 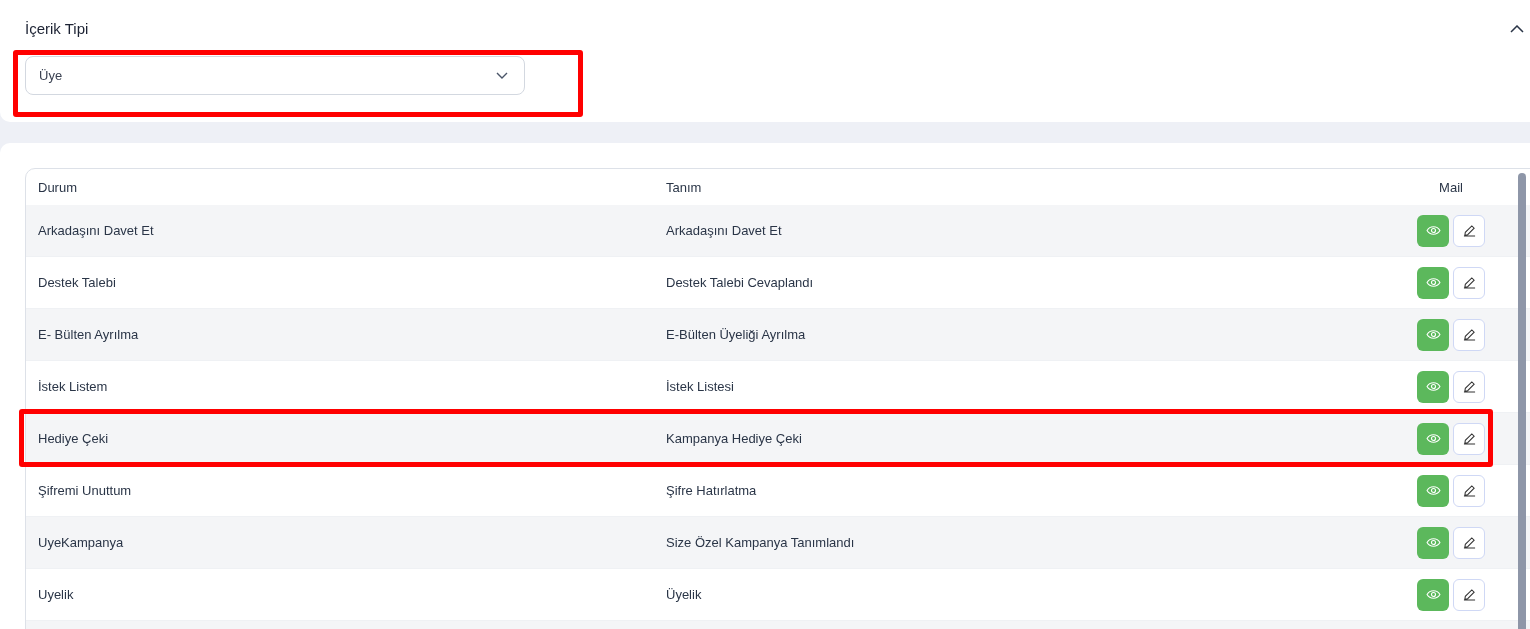 What do you see at coordinates (74, 438) in the screenshot?
I see `table-cell-text: Hediye Çeki` at bounding box center [74, 438].